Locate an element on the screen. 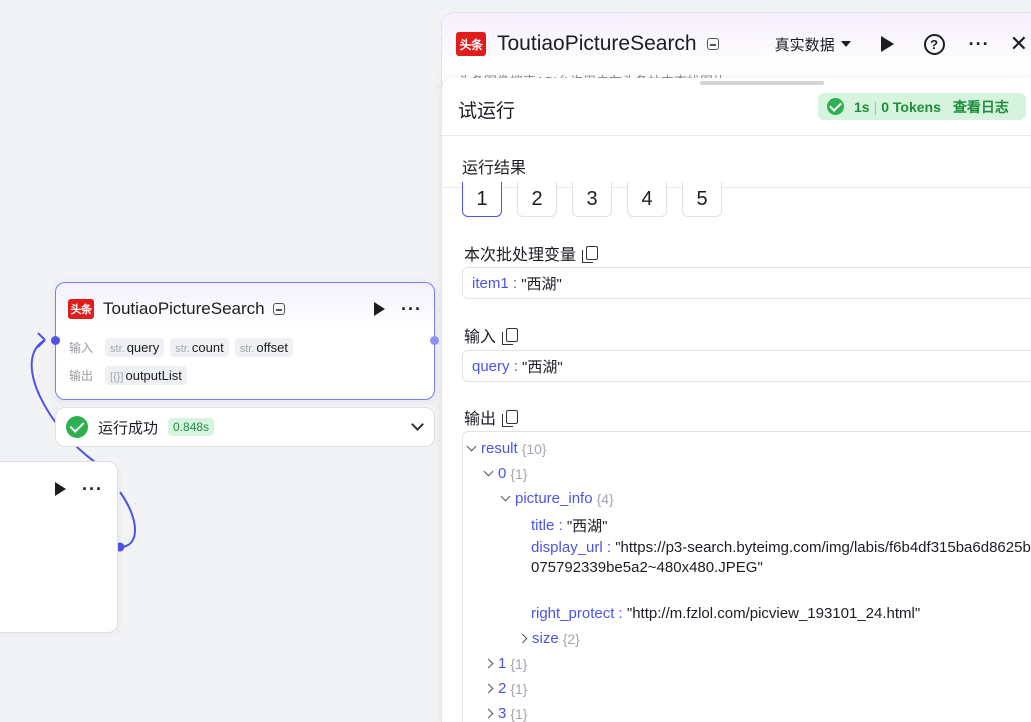 This screenshot has width=1031, height=722. input-value-box: query : "西湖" is located at coordinates (746, 366).